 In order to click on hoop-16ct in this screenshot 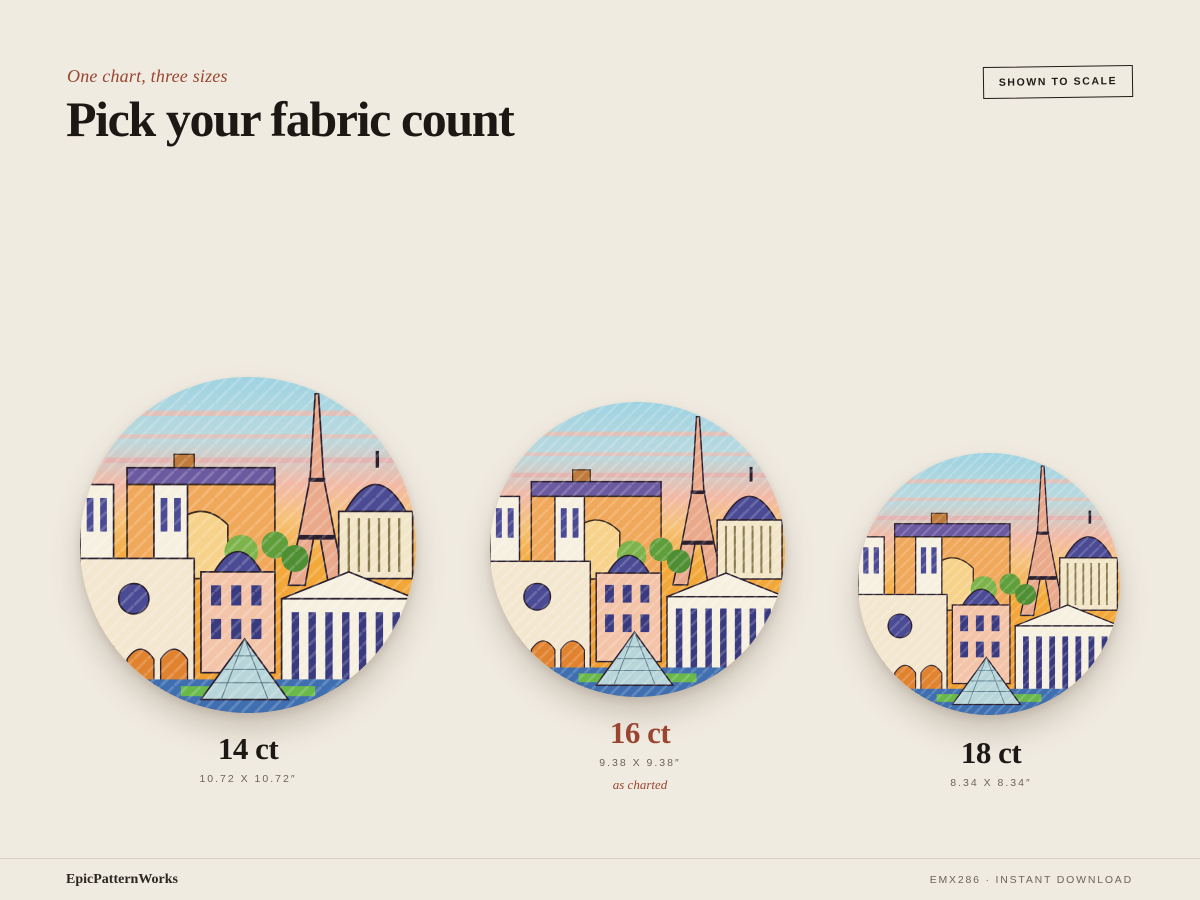, I will do `click(637, 549)`.